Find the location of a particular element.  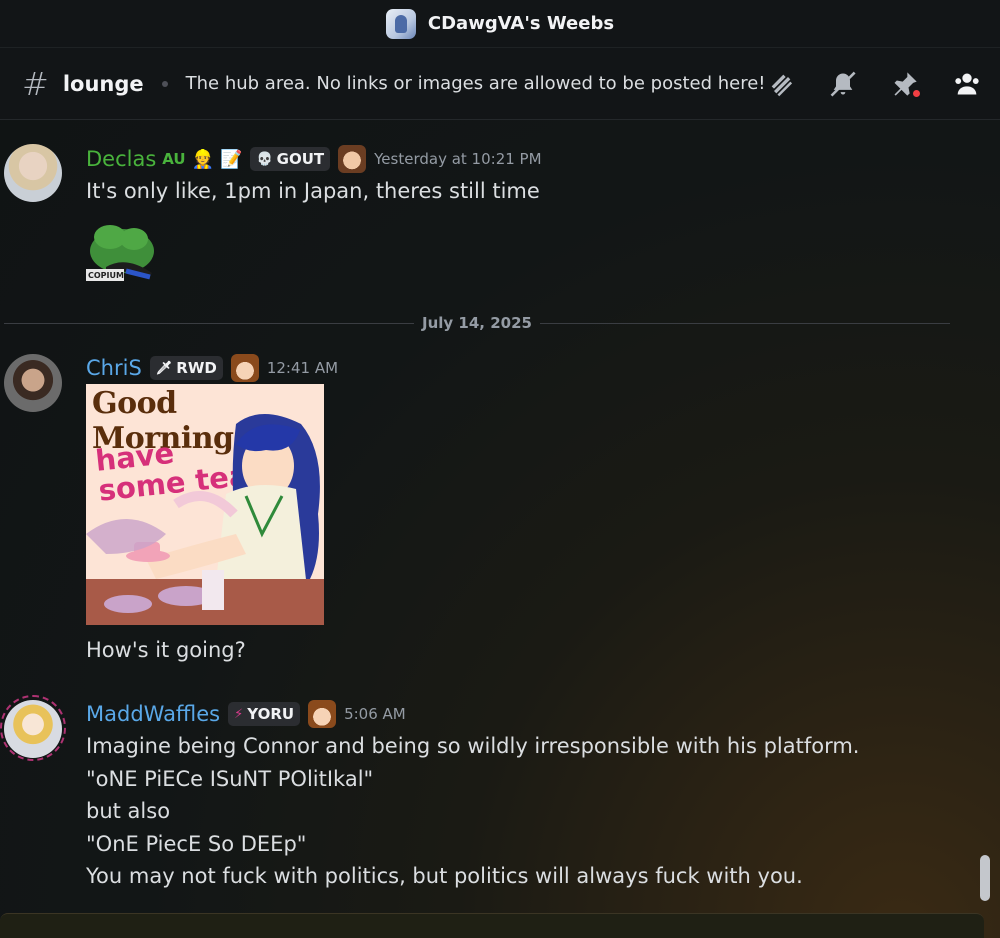

lightning-icon: ⚡ is located at coordinates (239, 714).